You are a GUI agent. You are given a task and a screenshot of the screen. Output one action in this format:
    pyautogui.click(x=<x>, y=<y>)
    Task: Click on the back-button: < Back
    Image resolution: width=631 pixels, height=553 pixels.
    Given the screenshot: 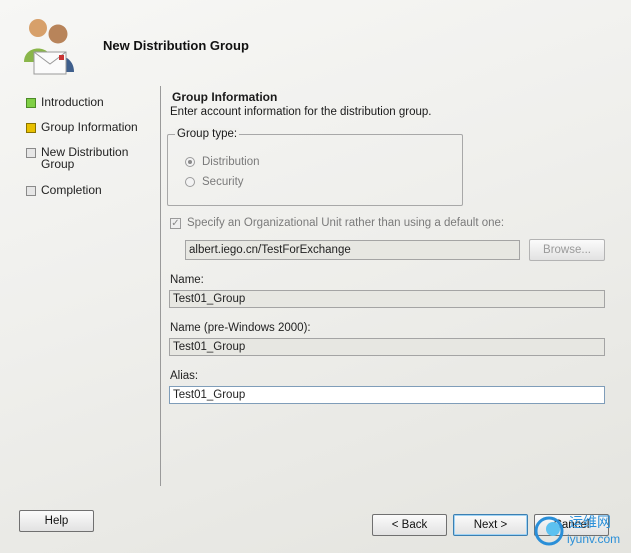 What is the action you would take?
    pyautogui.click(x=409, y=525)
    